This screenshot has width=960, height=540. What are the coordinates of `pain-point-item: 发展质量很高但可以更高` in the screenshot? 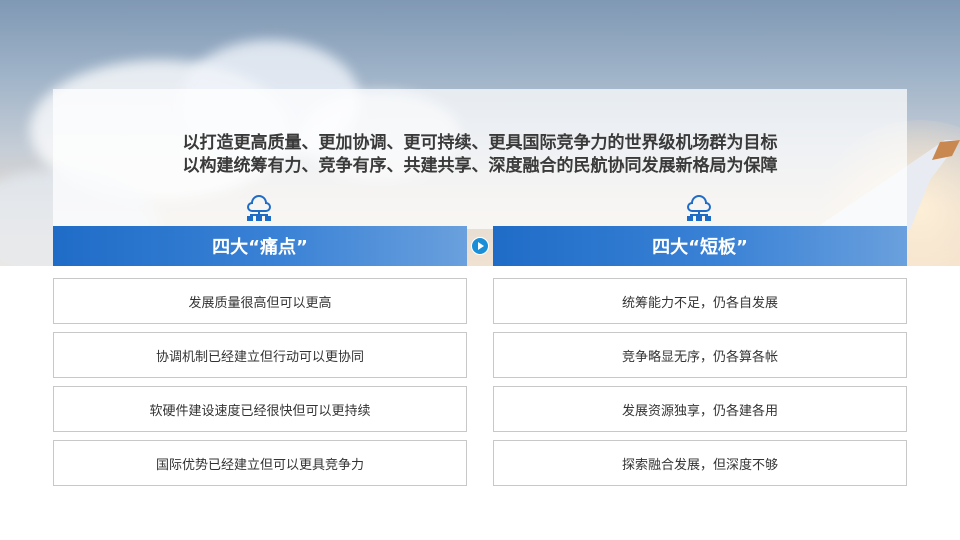 It's located at (260, 301).